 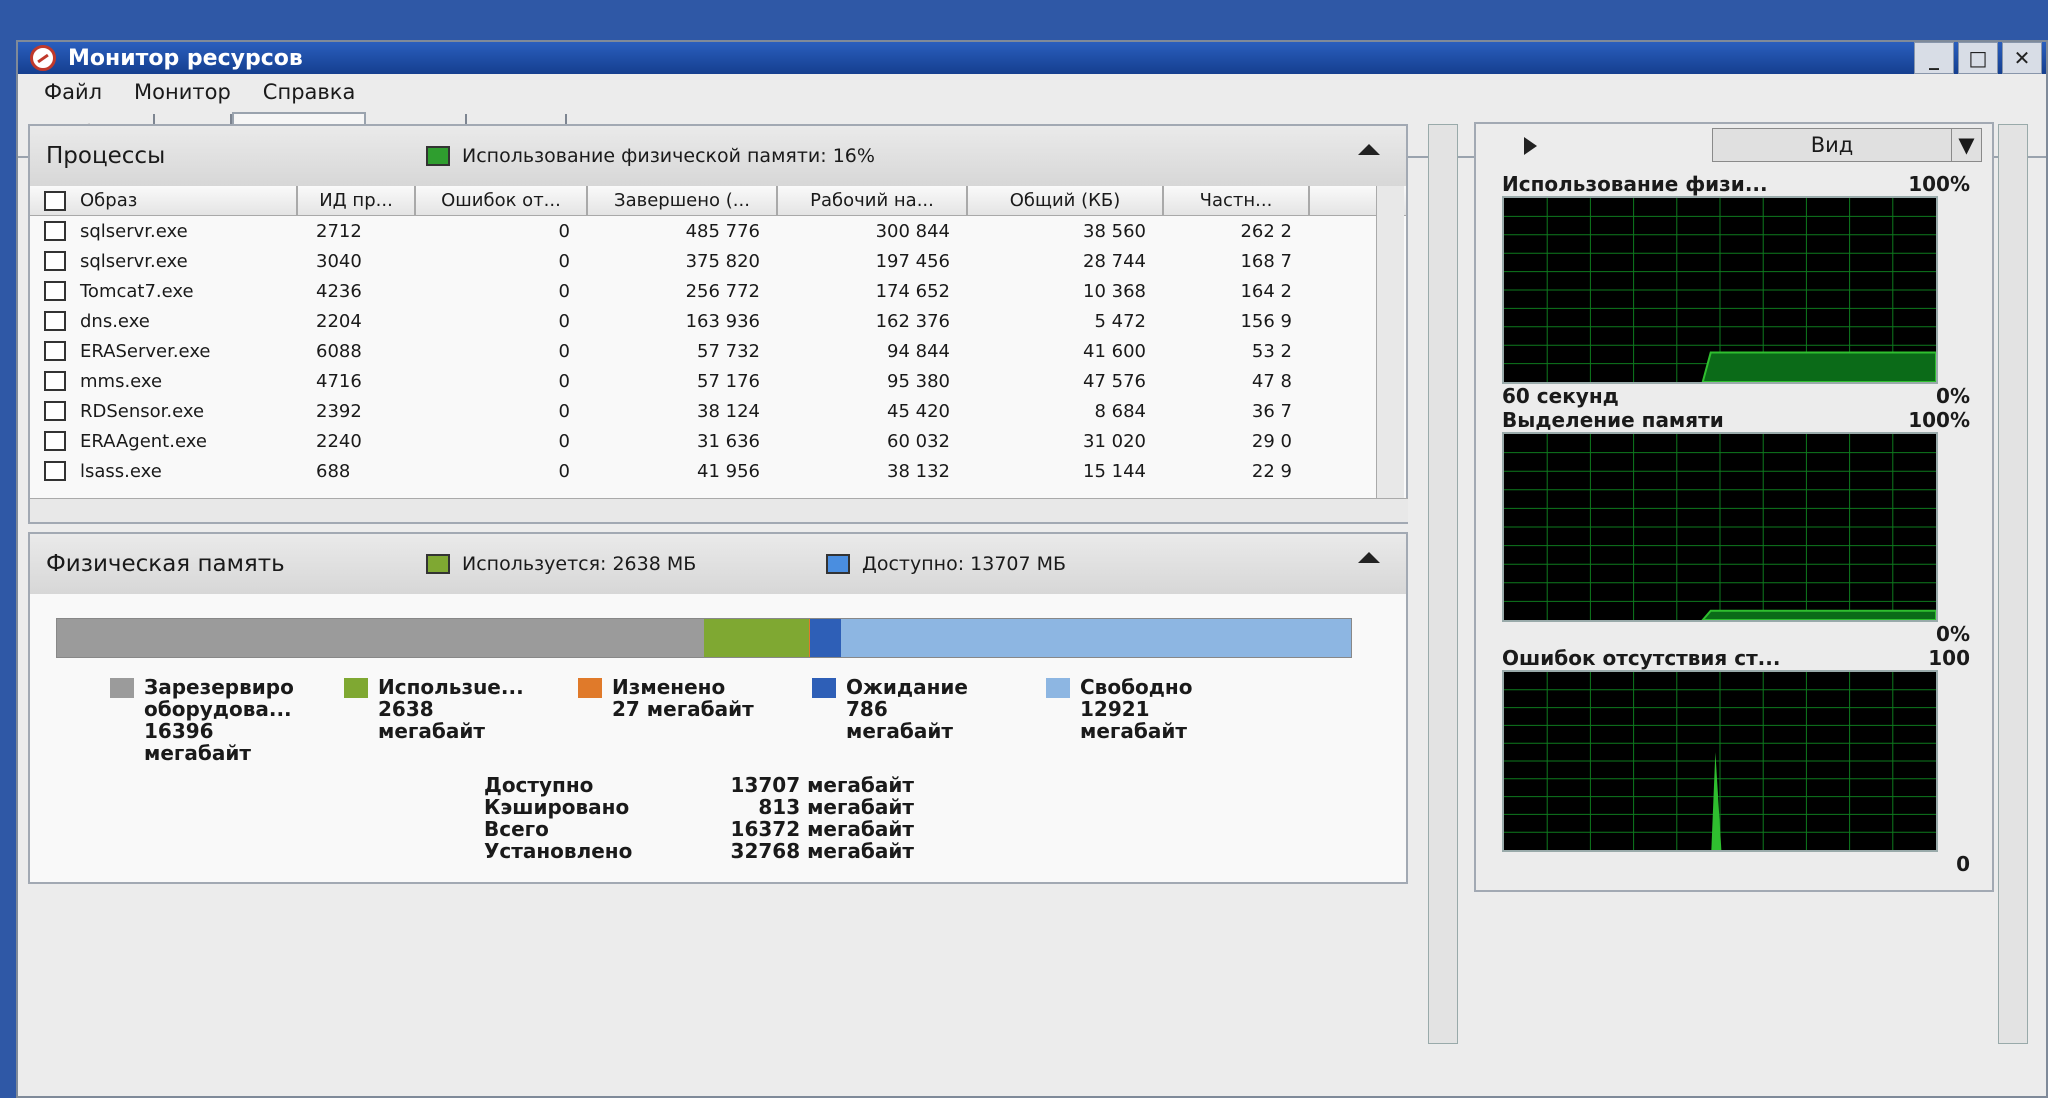 I want to click on view-dropdown: Вид ▼, so click(x=1847, y=145).